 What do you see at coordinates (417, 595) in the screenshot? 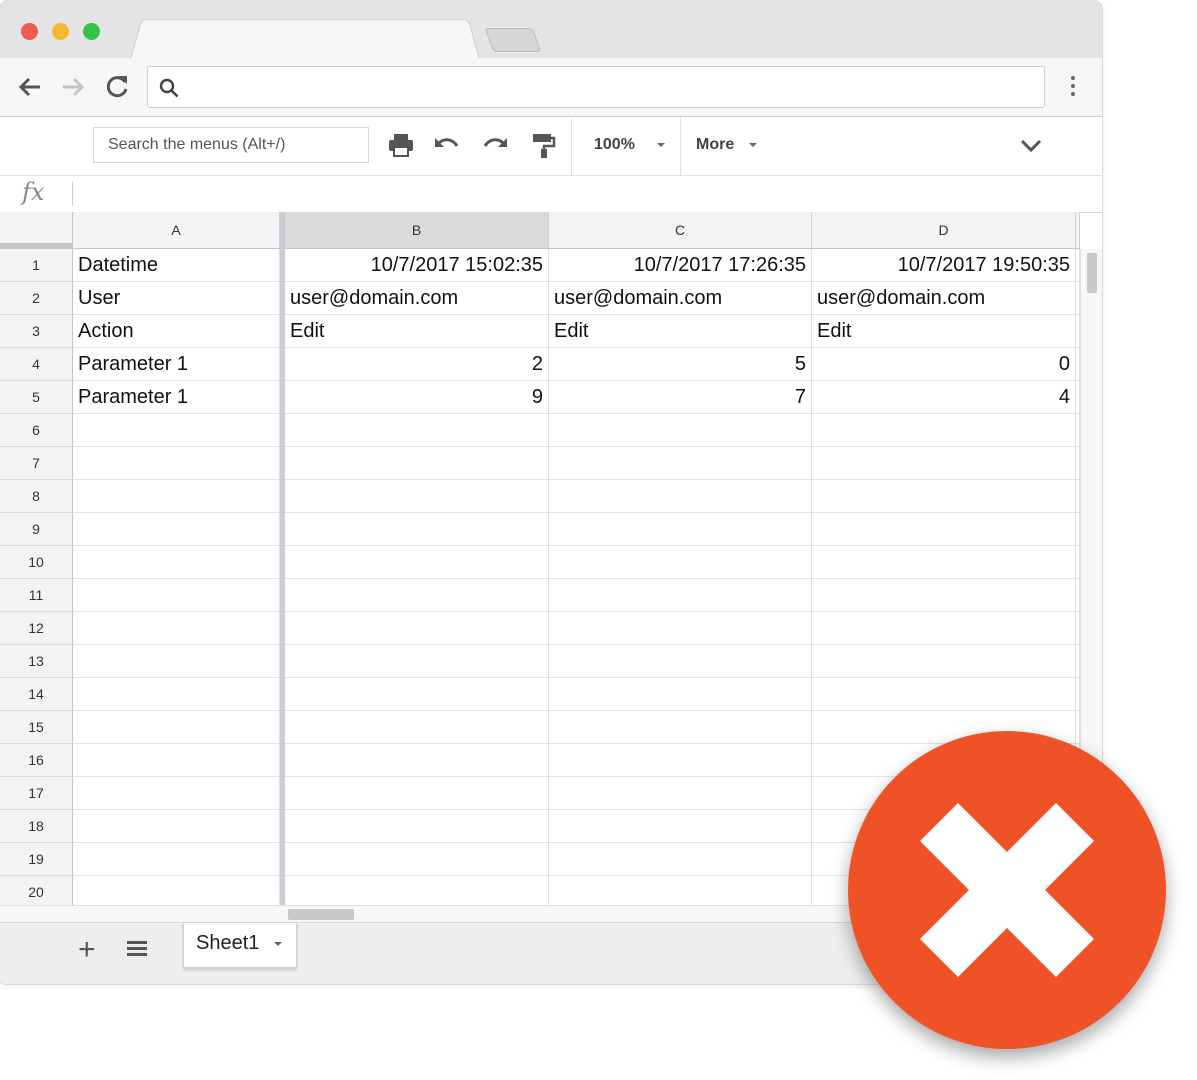
I see `cell-b11` at bounding box center [417, 595].